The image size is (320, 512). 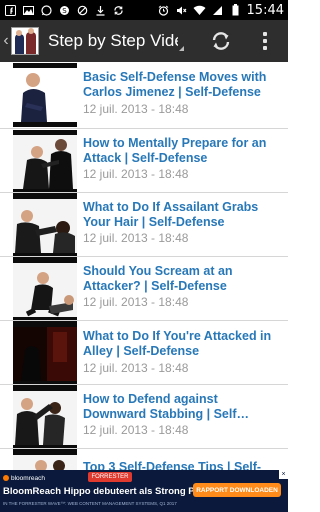 I want to click on facebook-notification-icon, so click(x=10, y=10).